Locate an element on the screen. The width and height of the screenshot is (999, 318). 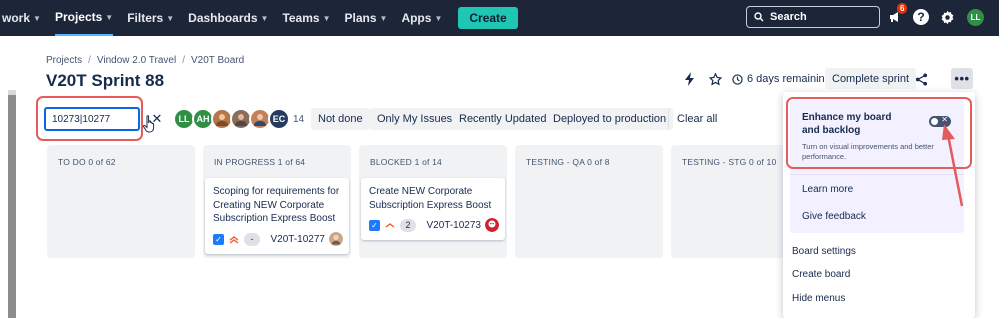
share-button is located at coordinates (921, 79).